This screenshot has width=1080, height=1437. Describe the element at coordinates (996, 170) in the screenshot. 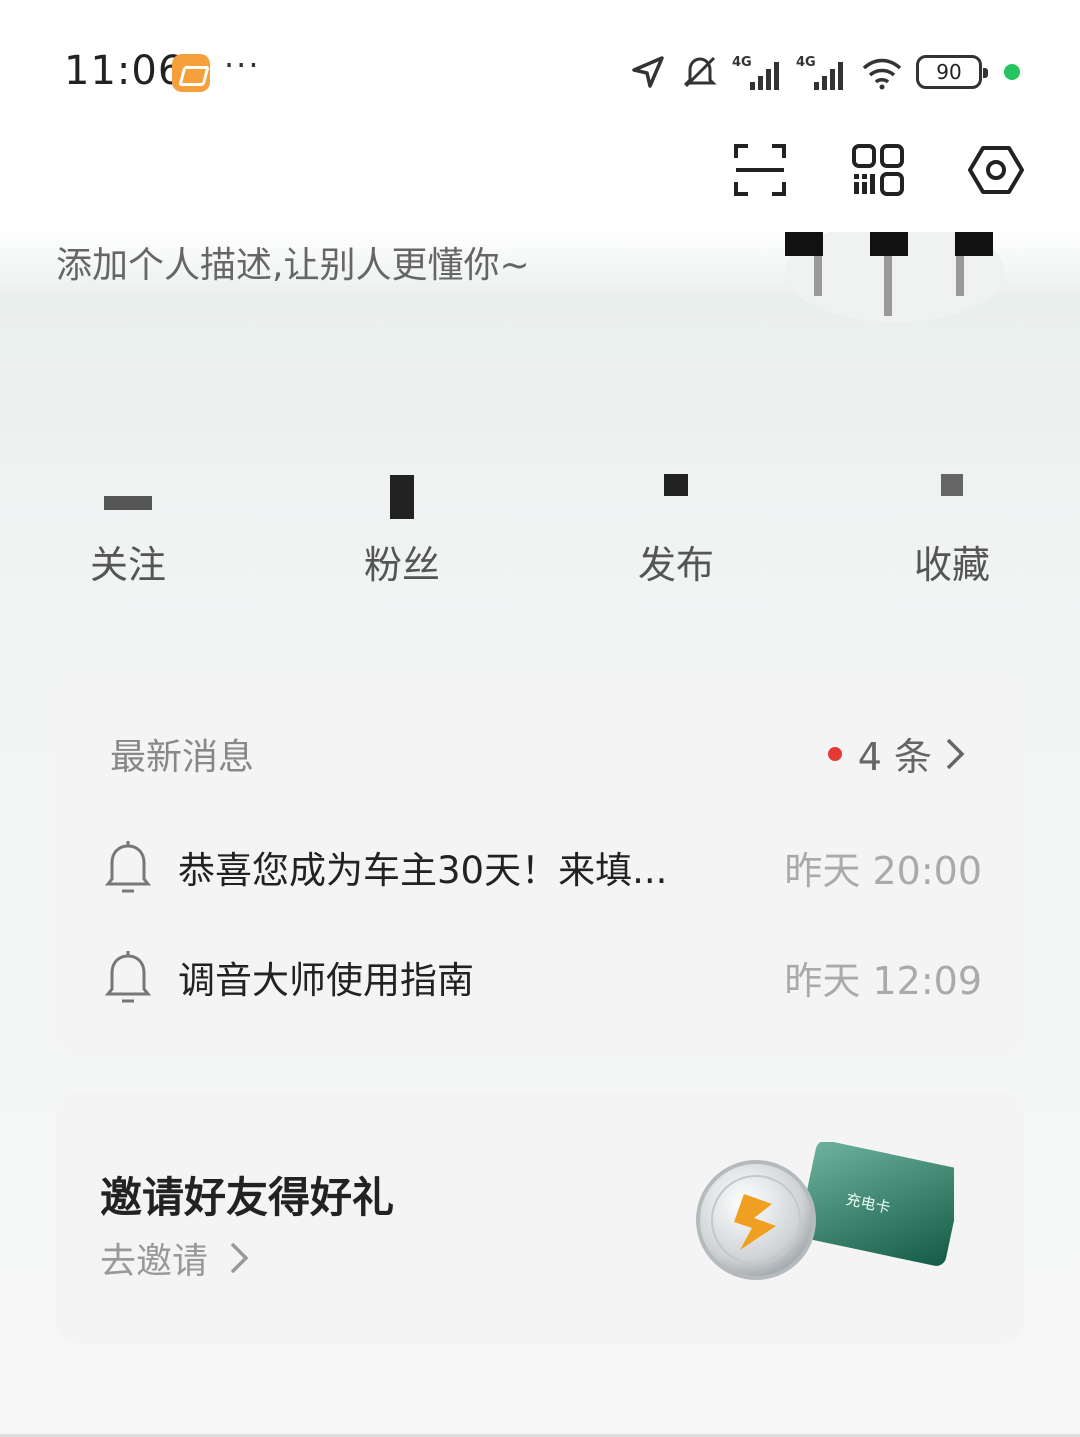

I see `settings-icon` at that location.